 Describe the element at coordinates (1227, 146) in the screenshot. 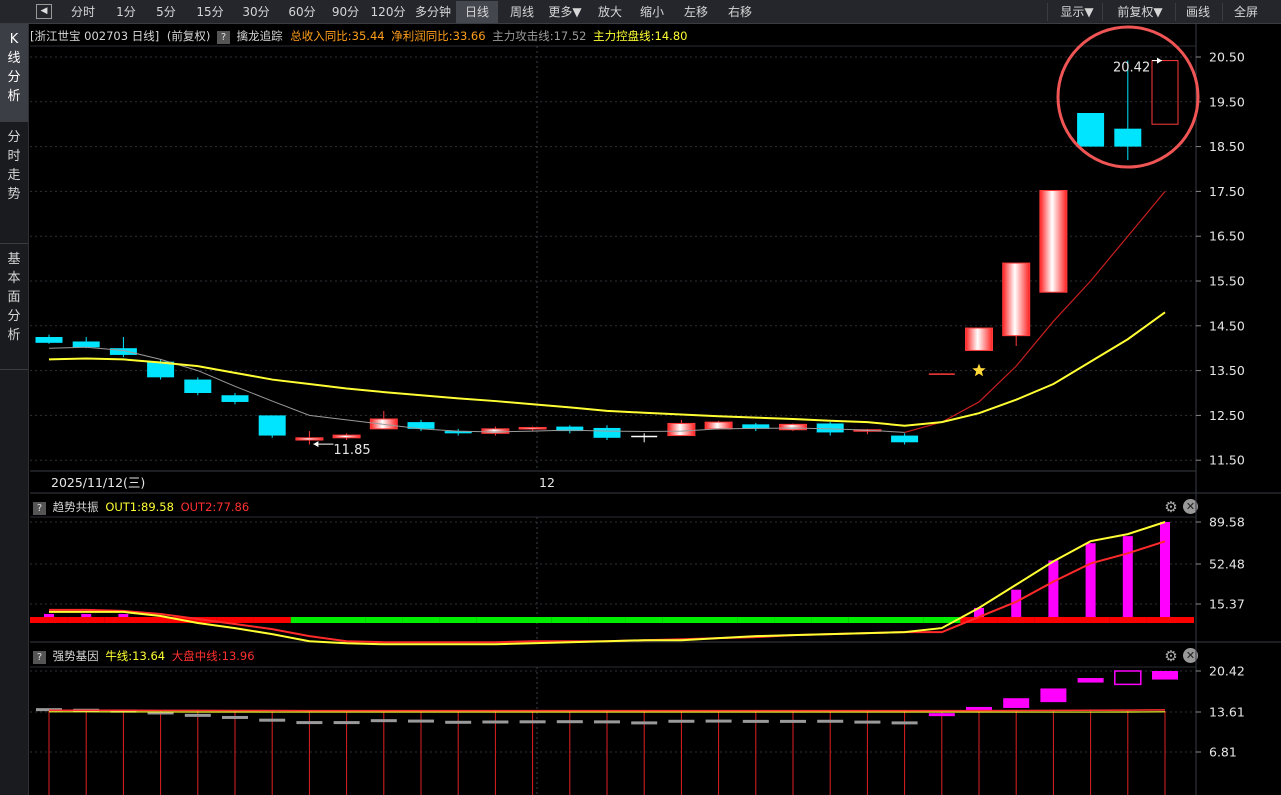

I see `y-tick-label: 18.50` at that location.